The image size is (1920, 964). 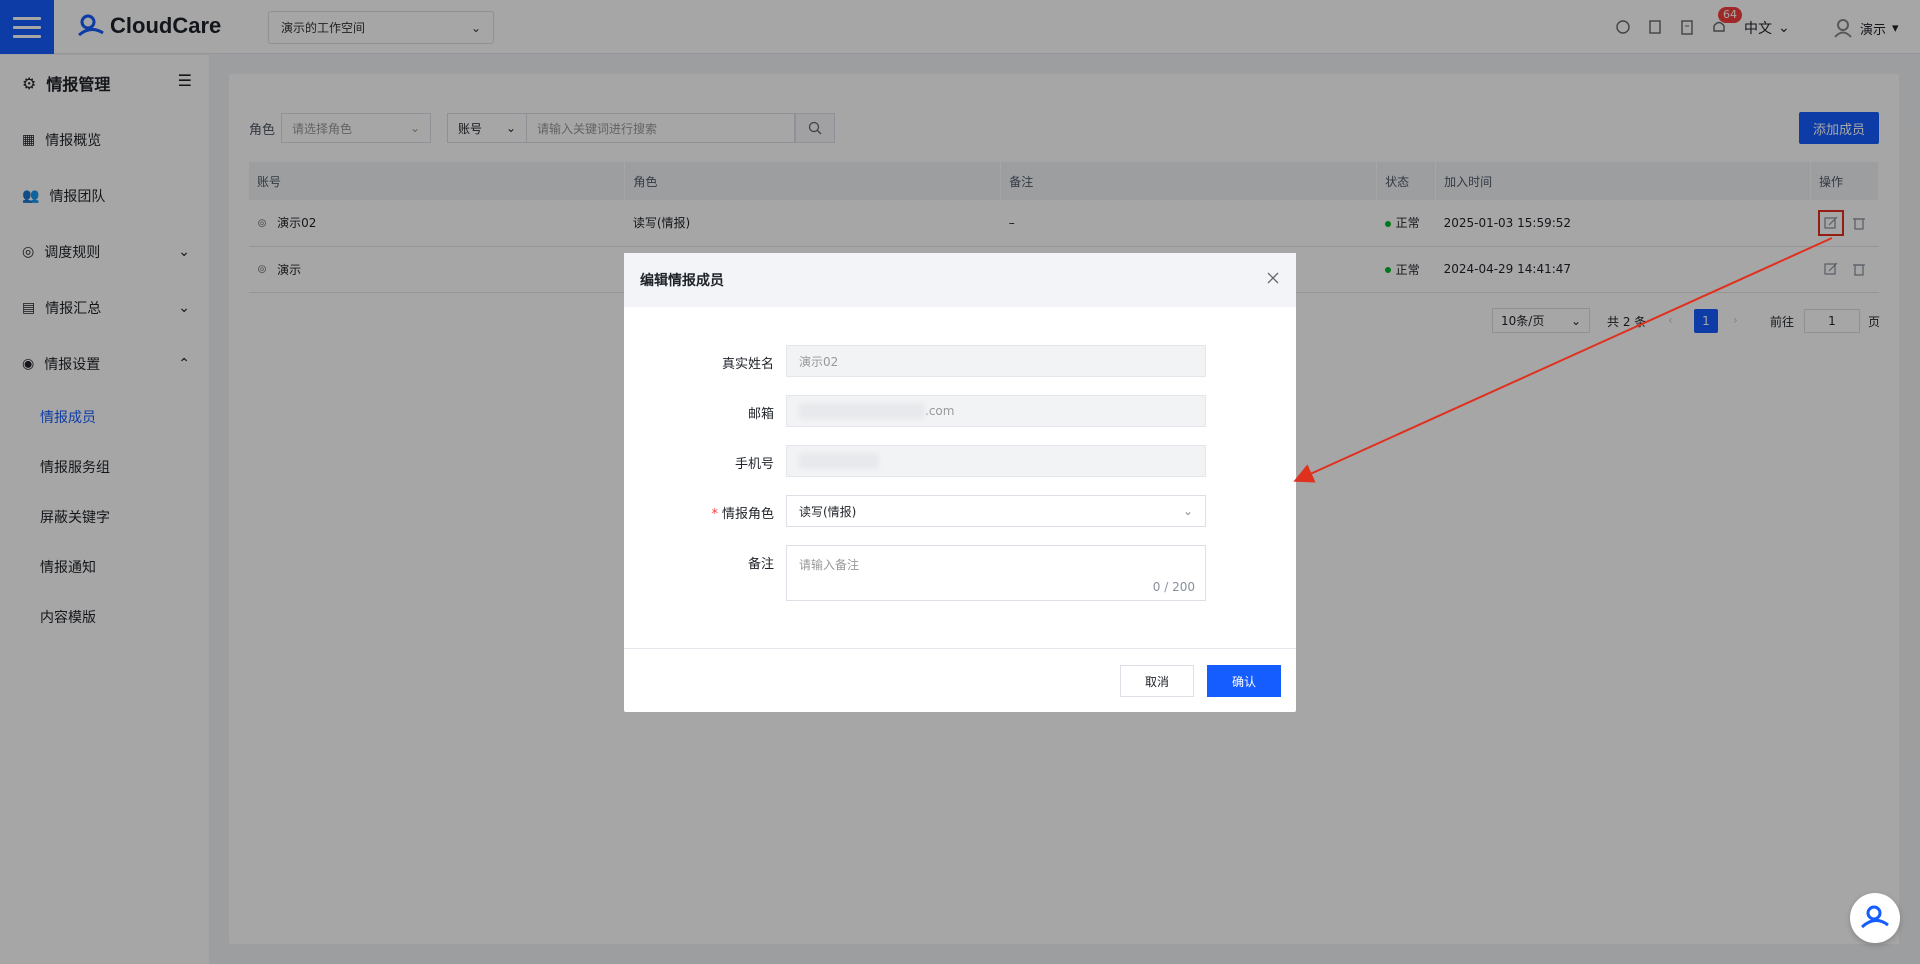 What do you see at coordinates (862, 411) in the screenshot?
I see `email-redacted` at bounding box center [862, 411].